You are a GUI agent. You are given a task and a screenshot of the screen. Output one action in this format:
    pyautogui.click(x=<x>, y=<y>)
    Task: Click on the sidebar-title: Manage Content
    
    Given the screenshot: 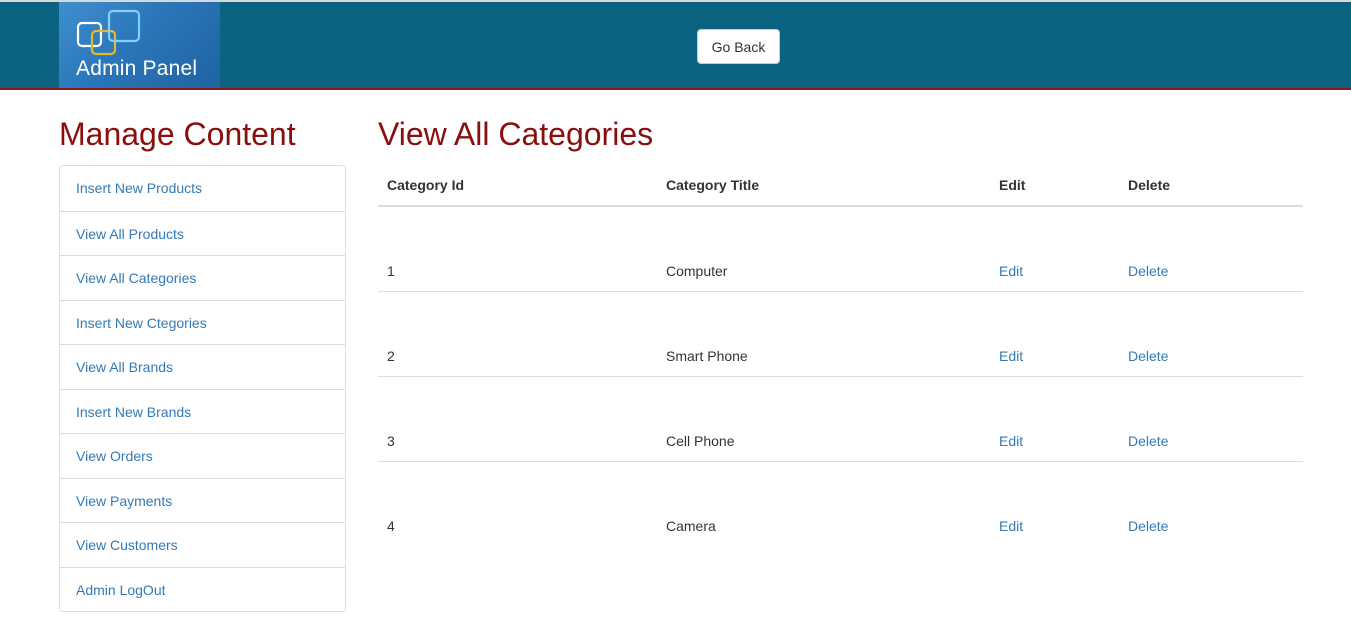 What is the action you would take?
    pyautogui.click(x=177, y=134)
    